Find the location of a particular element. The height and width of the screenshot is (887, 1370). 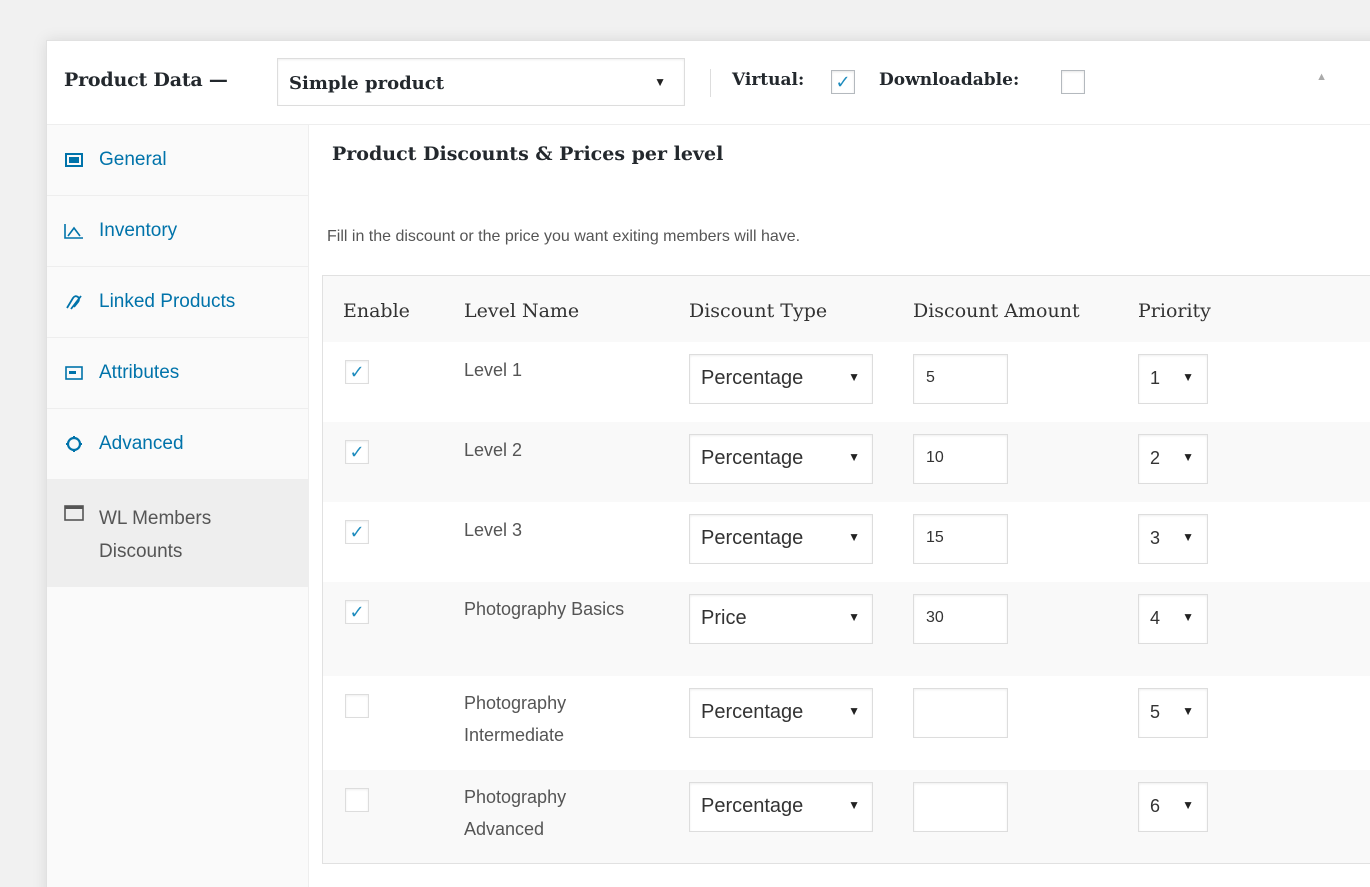

priority-select: 6 ▼ is located at coordinates (1173, 807).